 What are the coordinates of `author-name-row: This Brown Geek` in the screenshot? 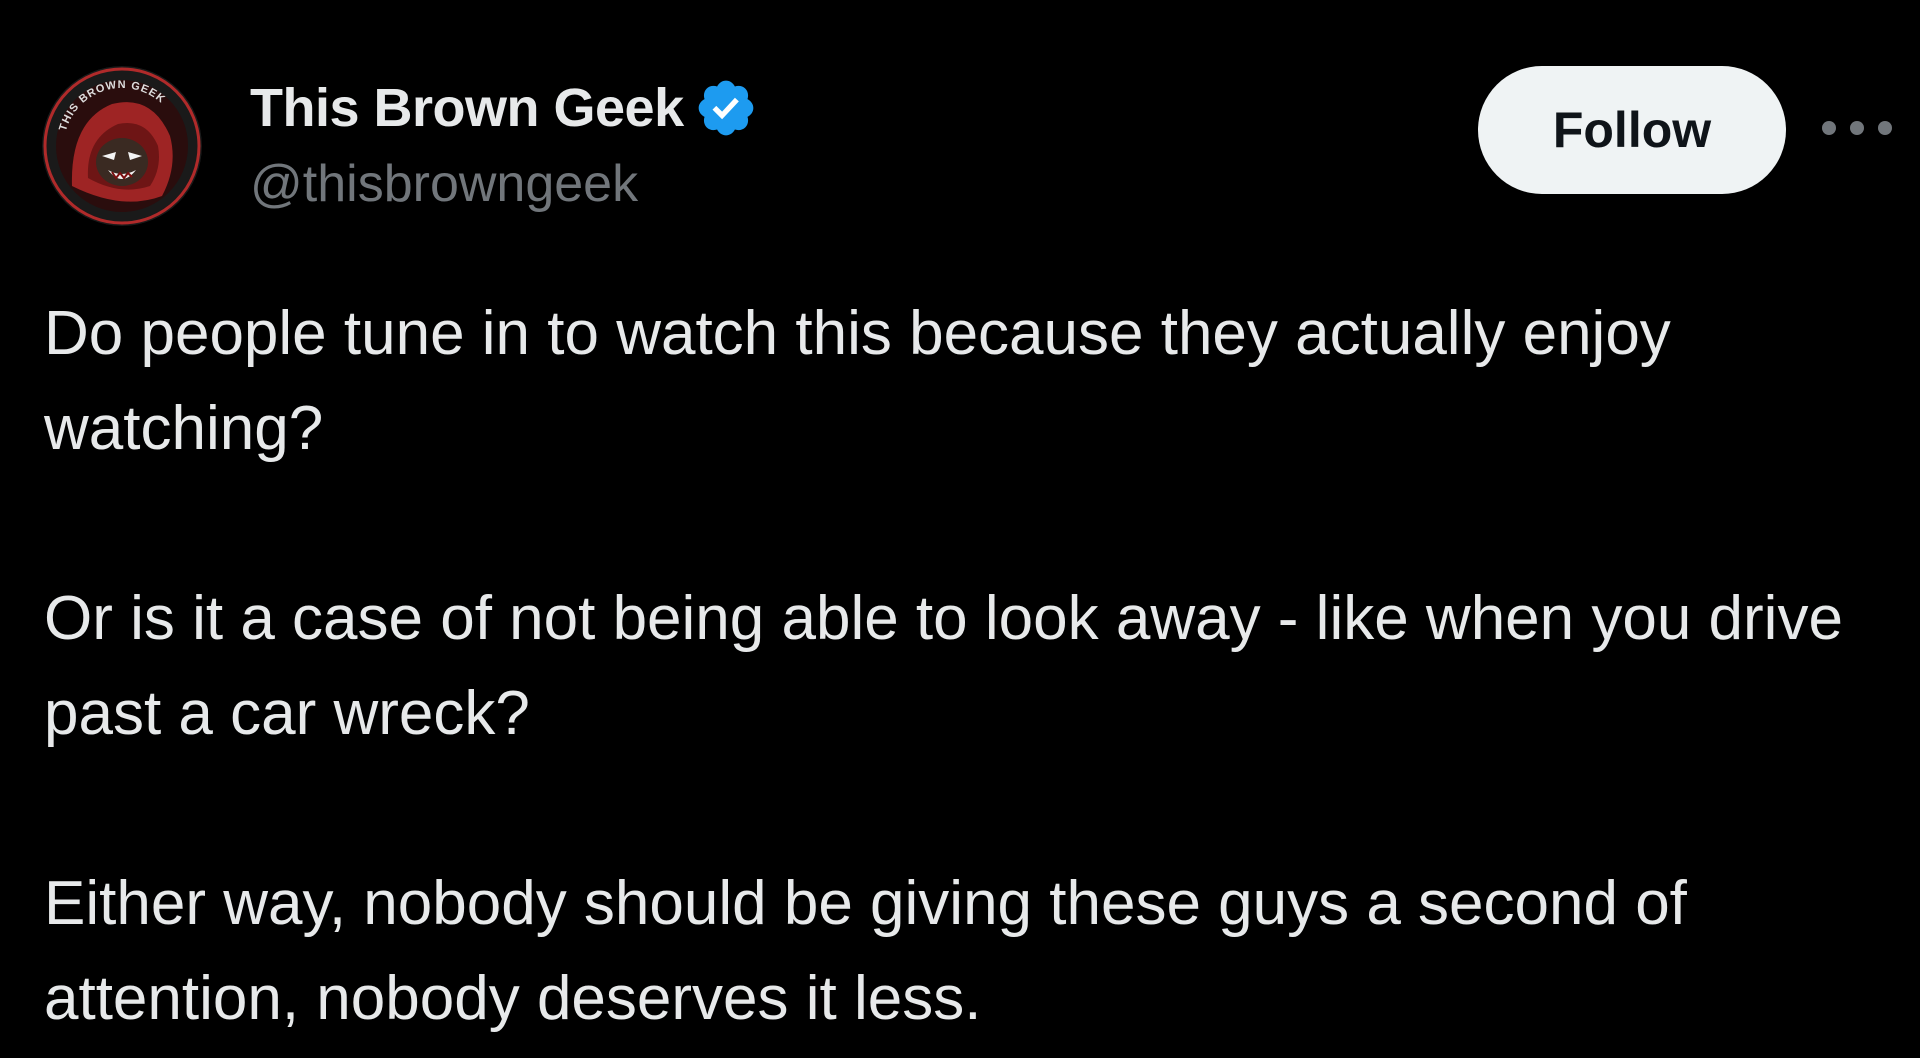 It's located at (504, 108).